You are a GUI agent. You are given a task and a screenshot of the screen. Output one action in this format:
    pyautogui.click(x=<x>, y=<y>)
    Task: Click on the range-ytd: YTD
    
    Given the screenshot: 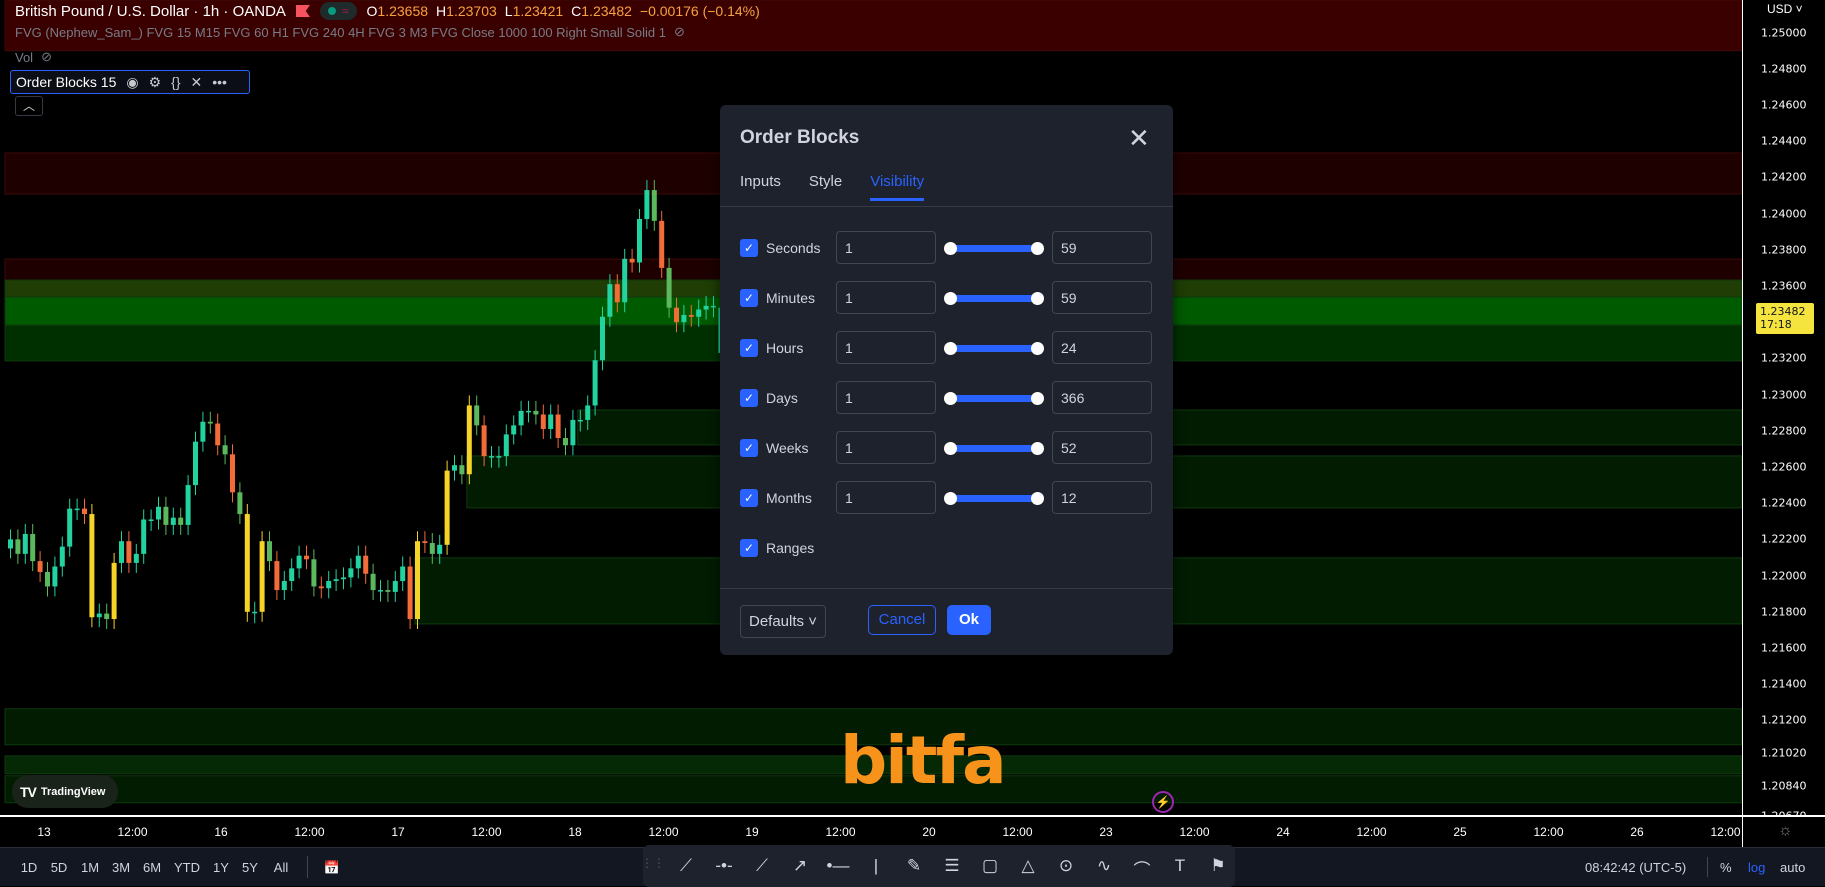 What is the action you would take?
    pyautogui.click(x=187, y=867)
    